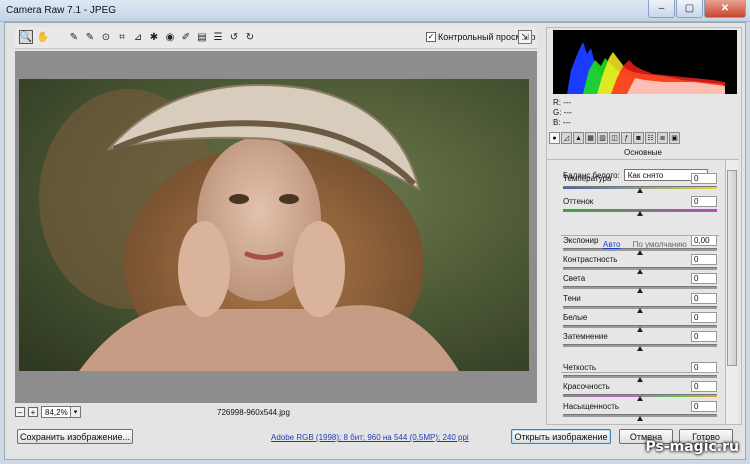 This screenshot has width=750, height=464. I want to click on slider-label: Затемнение, so click(585, 336).